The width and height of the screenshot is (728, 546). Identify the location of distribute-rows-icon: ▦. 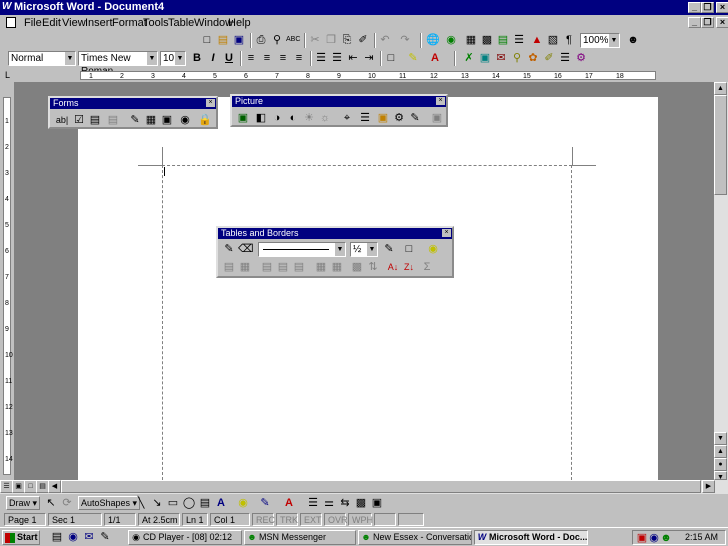
(321, 267).